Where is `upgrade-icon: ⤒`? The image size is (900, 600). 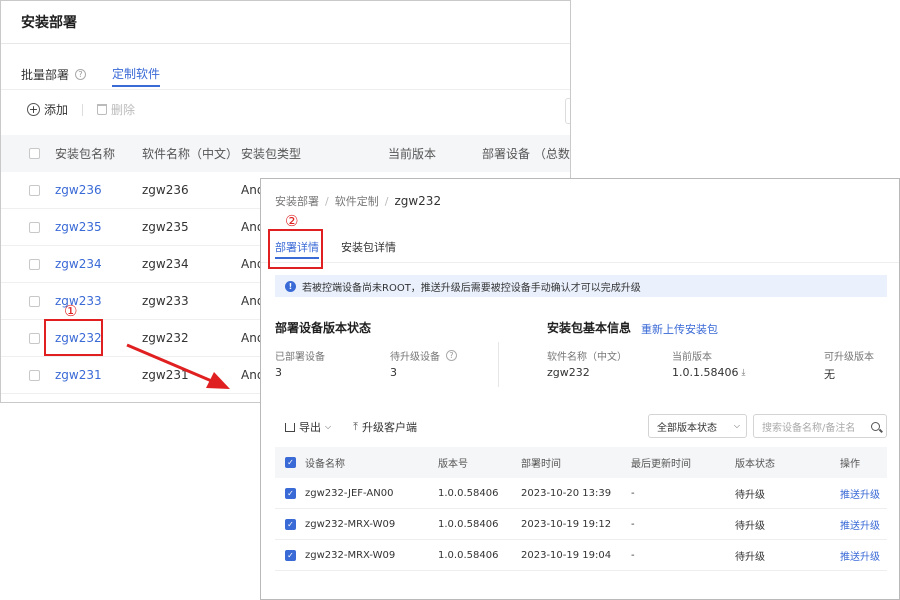
upgrade-icon: ⤒ is located at coordinates (355, 426).